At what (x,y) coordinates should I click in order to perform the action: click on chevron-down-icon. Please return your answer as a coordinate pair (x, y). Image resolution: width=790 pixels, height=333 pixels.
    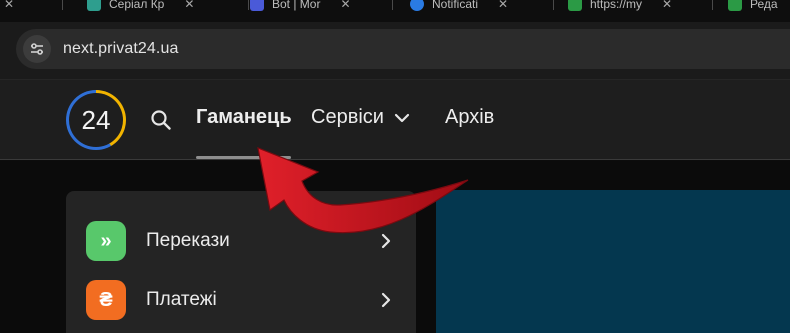
    Looking at the image, I should click on (402, 117).